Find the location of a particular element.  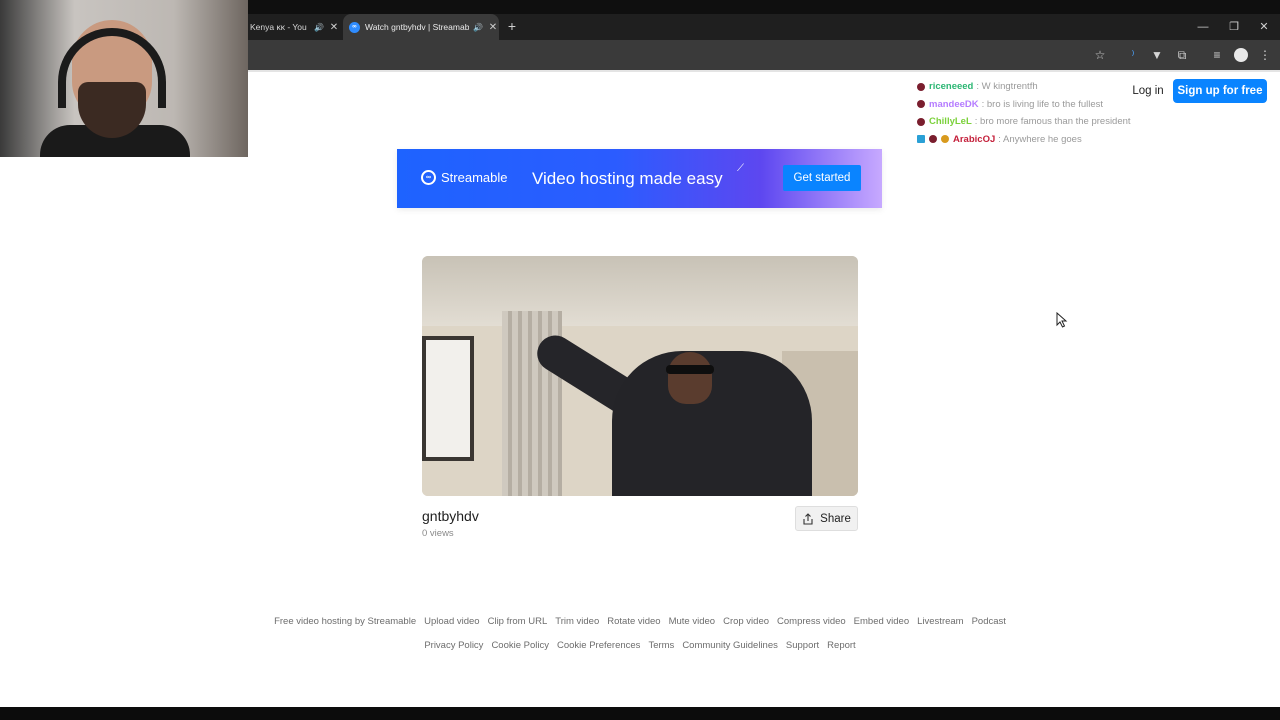

tab-title: Kenya ᴋᴋ - You is located at coordinates (278, 27).